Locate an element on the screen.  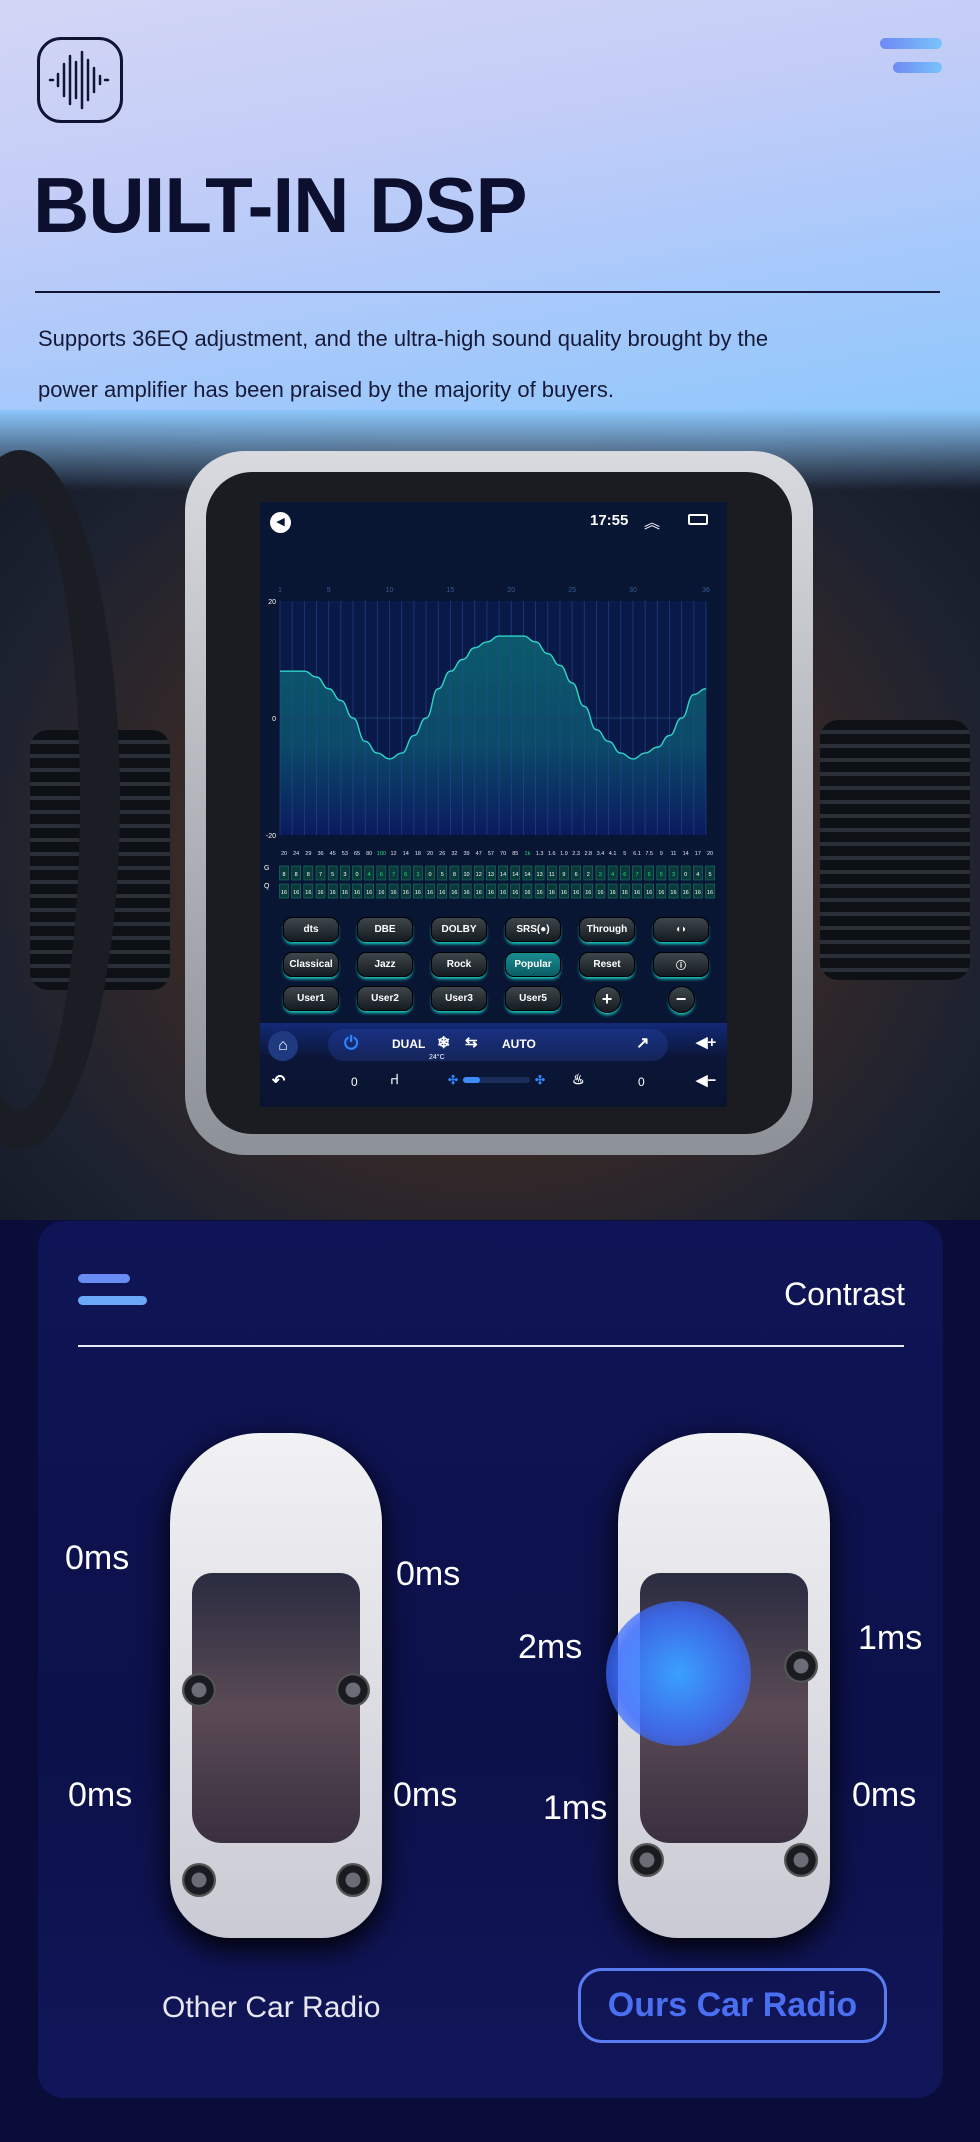
freq-label: 85 is located at coordinates (515, 854).